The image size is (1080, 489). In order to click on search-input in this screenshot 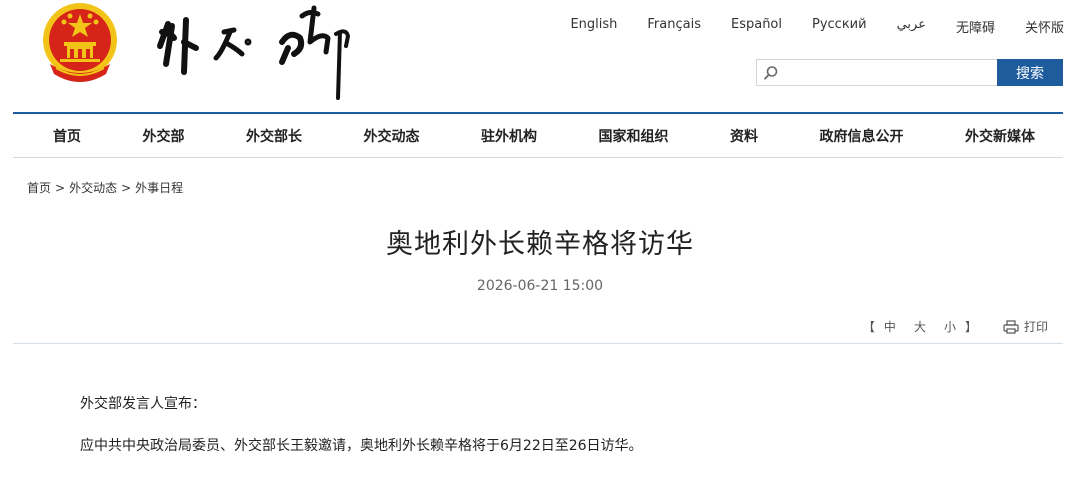, I will do `click(877, 72)`.